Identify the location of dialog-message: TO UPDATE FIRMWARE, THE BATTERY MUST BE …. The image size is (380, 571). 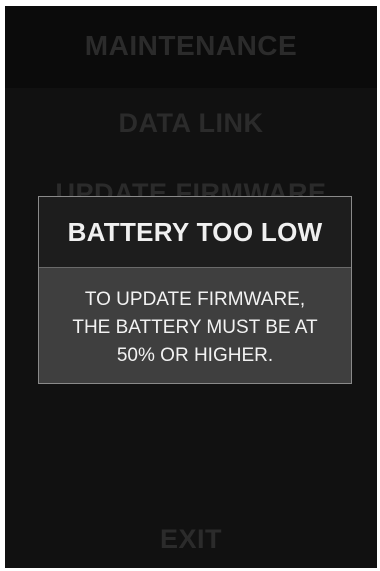
(195, 319).